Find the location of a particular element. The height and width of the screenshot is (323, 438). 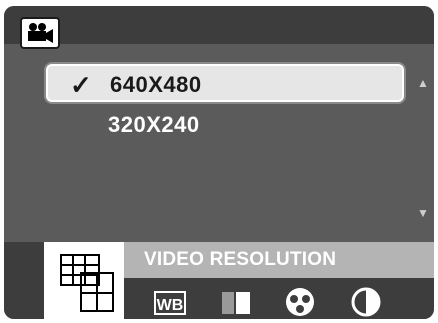

resolution-option-label: 320X240 is located at coordinates (154, 124).